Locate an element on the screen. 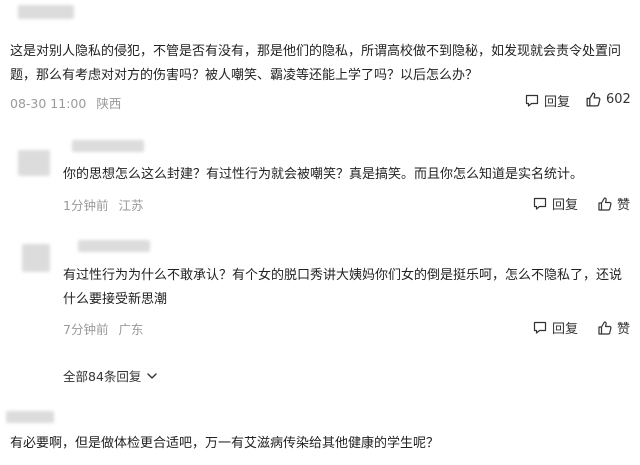 The width and height of the screenshot is (640, 465). reply-meta: 7分钟前 广东 is located at coordinates (103, 328).